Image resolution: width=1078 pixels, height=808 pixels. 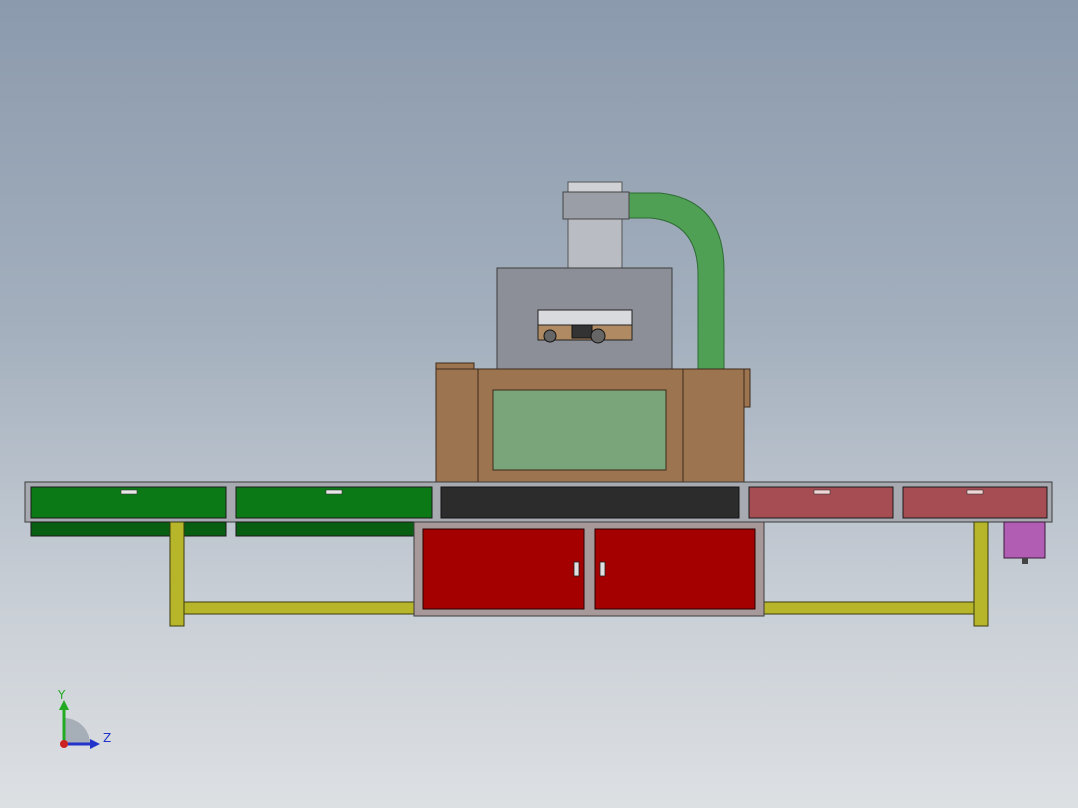 What do you see at coordinates (595, 187) in the screenshot?
I see `fan-cylinder-top` at bounding box center [595, 187].